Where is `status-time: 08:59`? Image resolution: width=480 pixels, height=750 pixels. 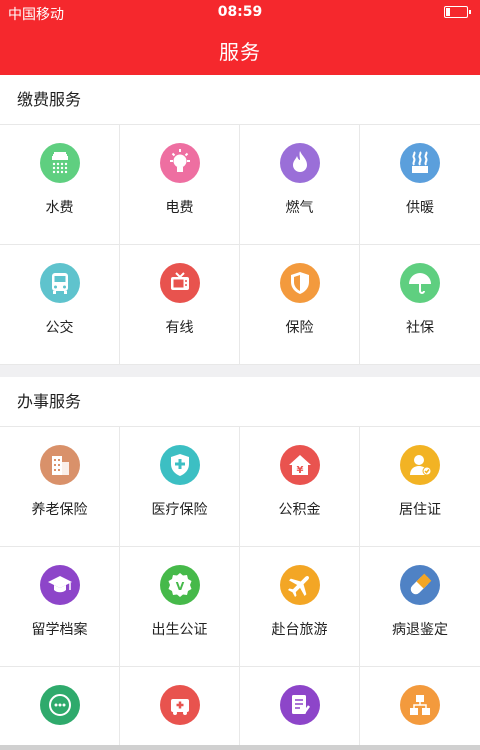 status-time: 08:59 is located at coordinates (240, 12).